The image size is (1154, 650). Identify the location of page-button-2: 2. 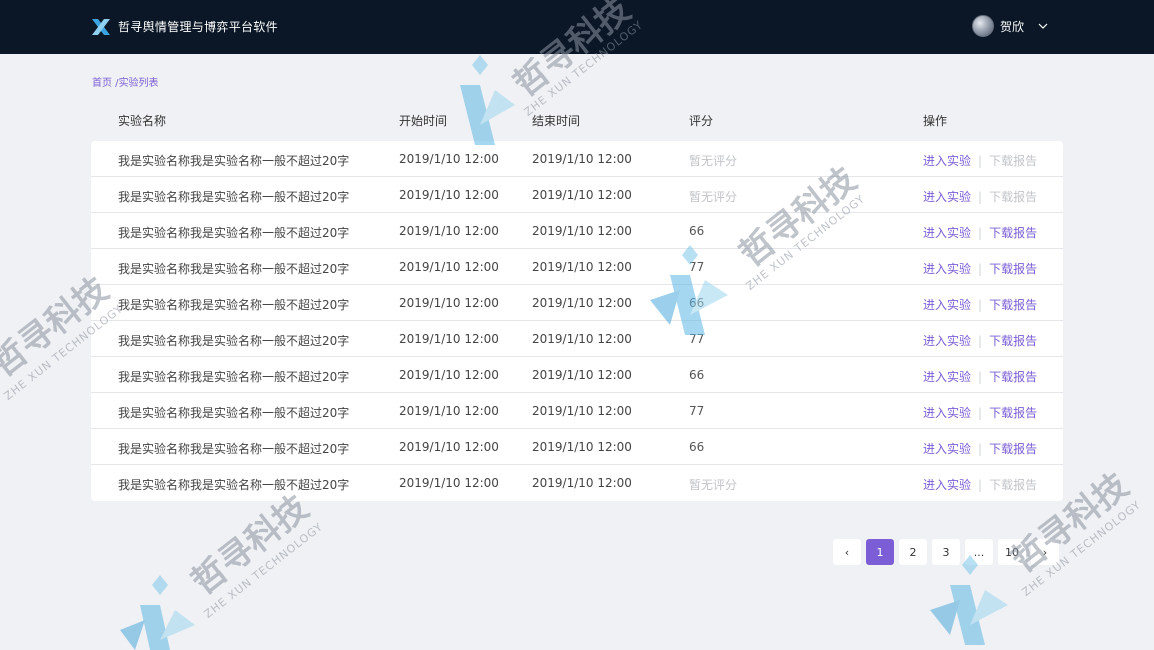
(913, 552).